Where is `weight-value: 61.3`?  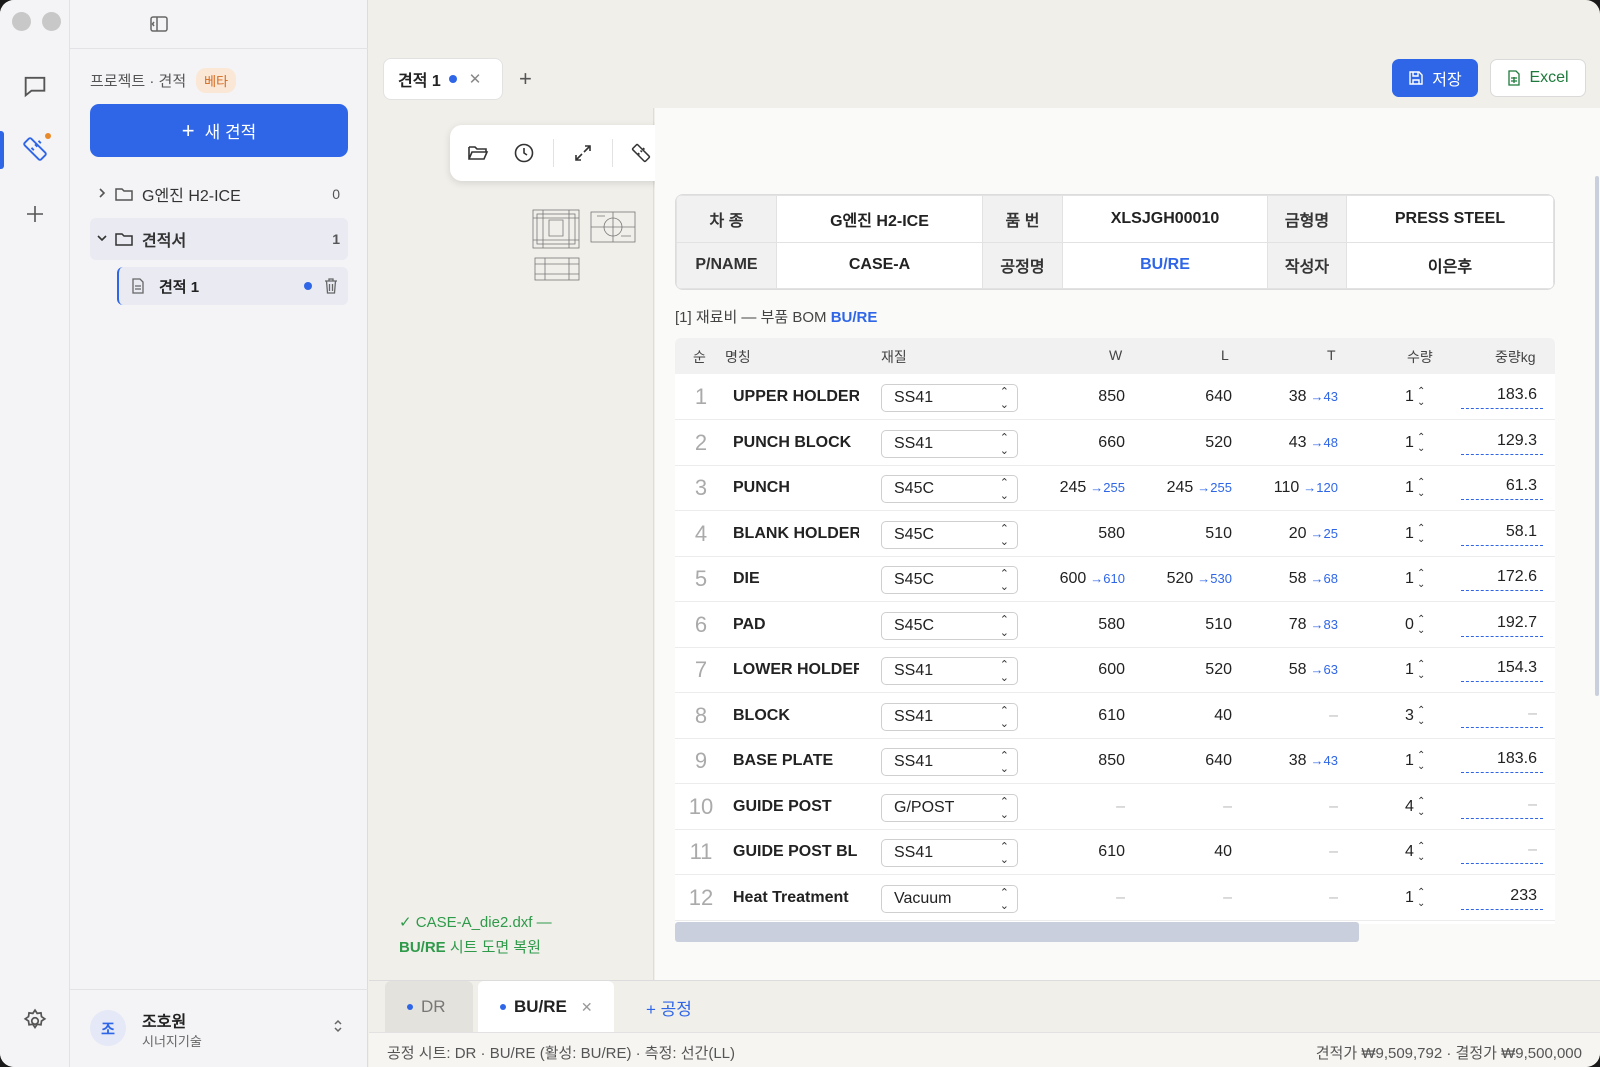
weight-value: 61.3 is located at coordinates (1502, 488).